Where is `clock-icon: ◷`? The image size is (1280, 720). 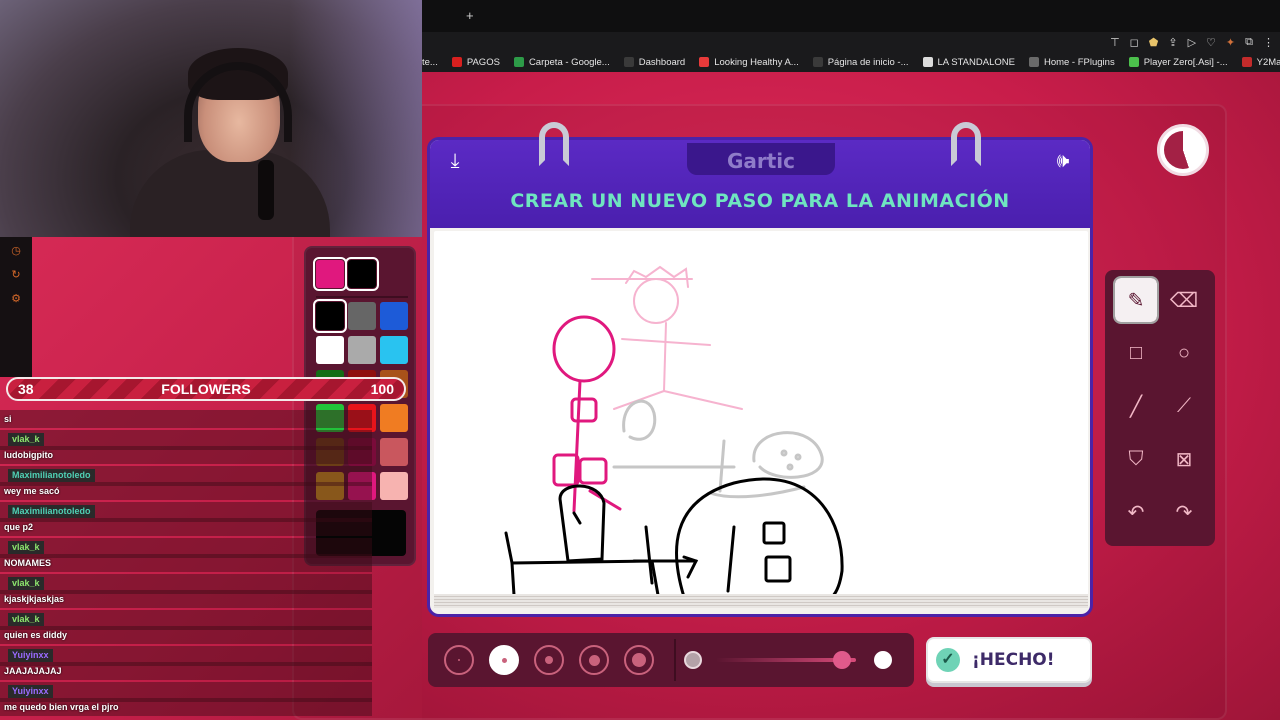
clock-icon: ◷ is located at coordinates (16, 251).